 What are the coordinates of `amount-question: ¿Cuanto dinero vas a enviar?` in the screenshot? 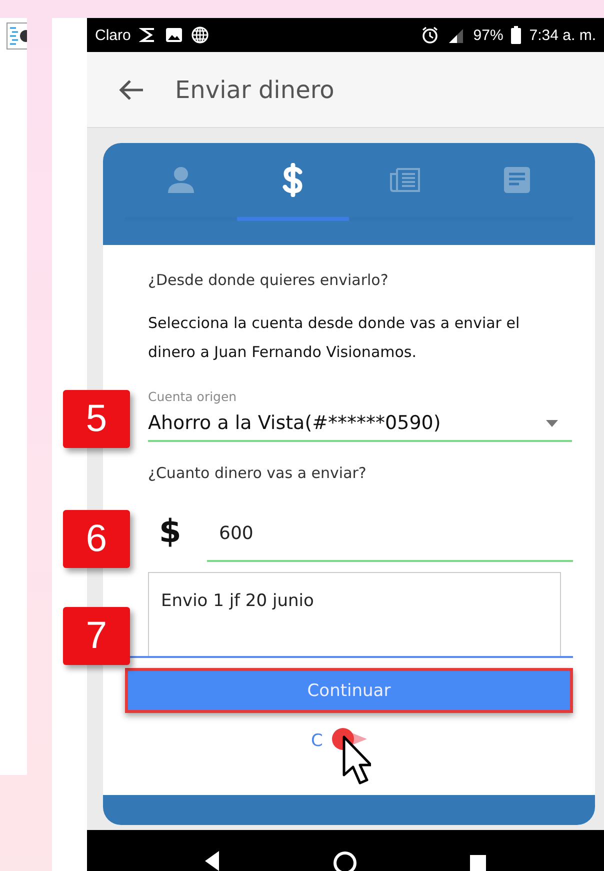 It's located at (258, 473).